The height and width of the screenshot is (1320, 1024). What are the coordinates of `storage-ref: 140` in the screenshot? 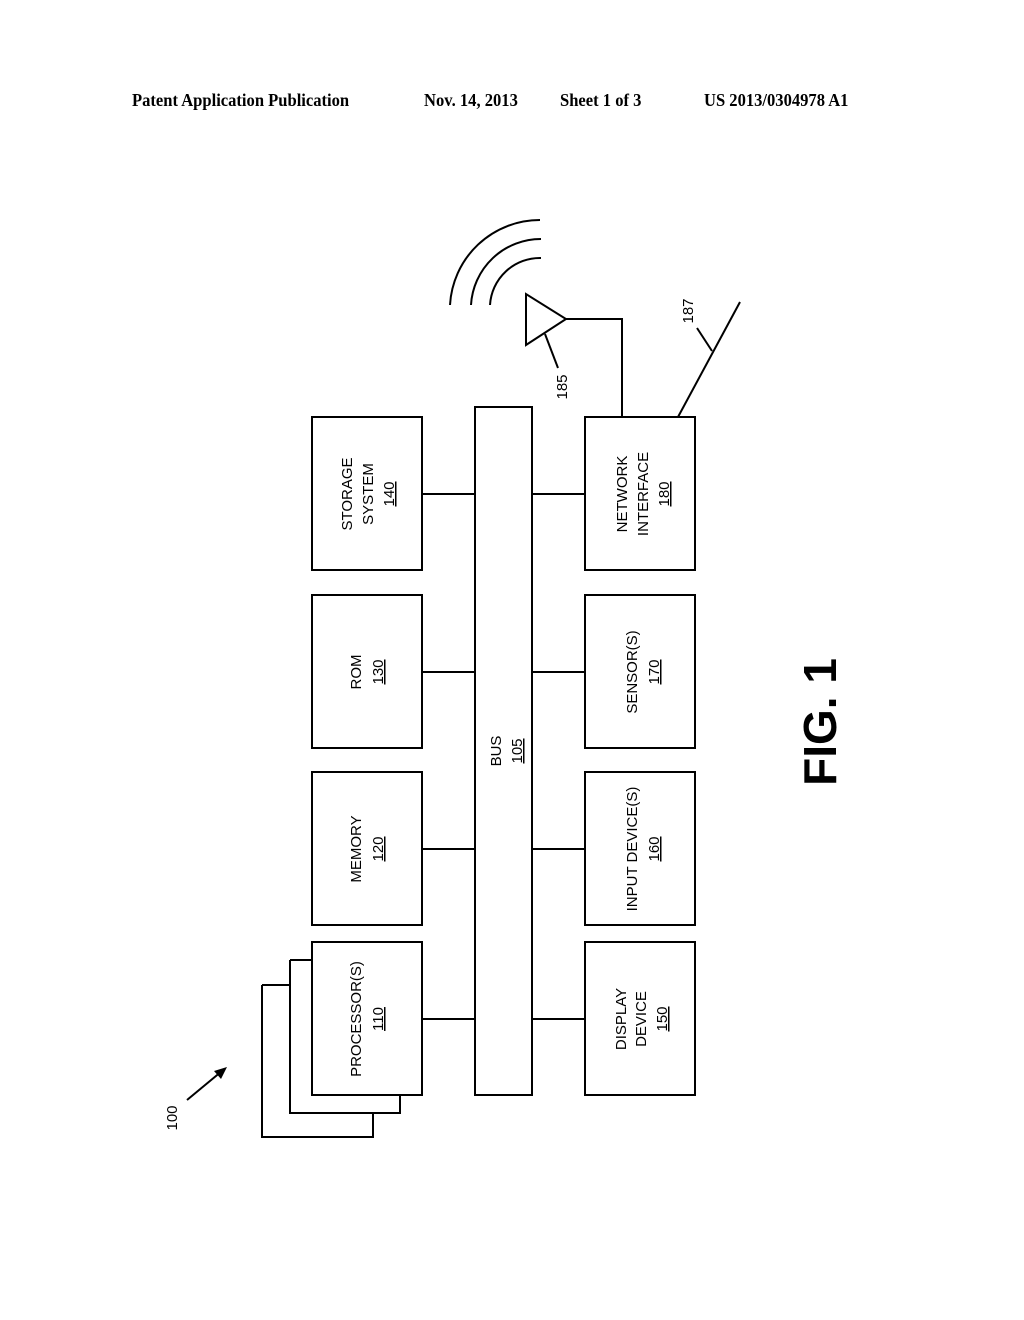 It's located at (389, 493).